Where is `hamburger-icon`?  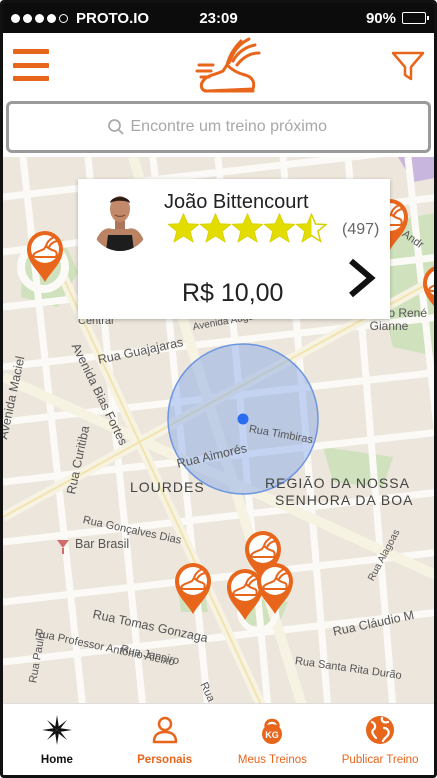
hamburger-icon is located at coordinates (31, 65).